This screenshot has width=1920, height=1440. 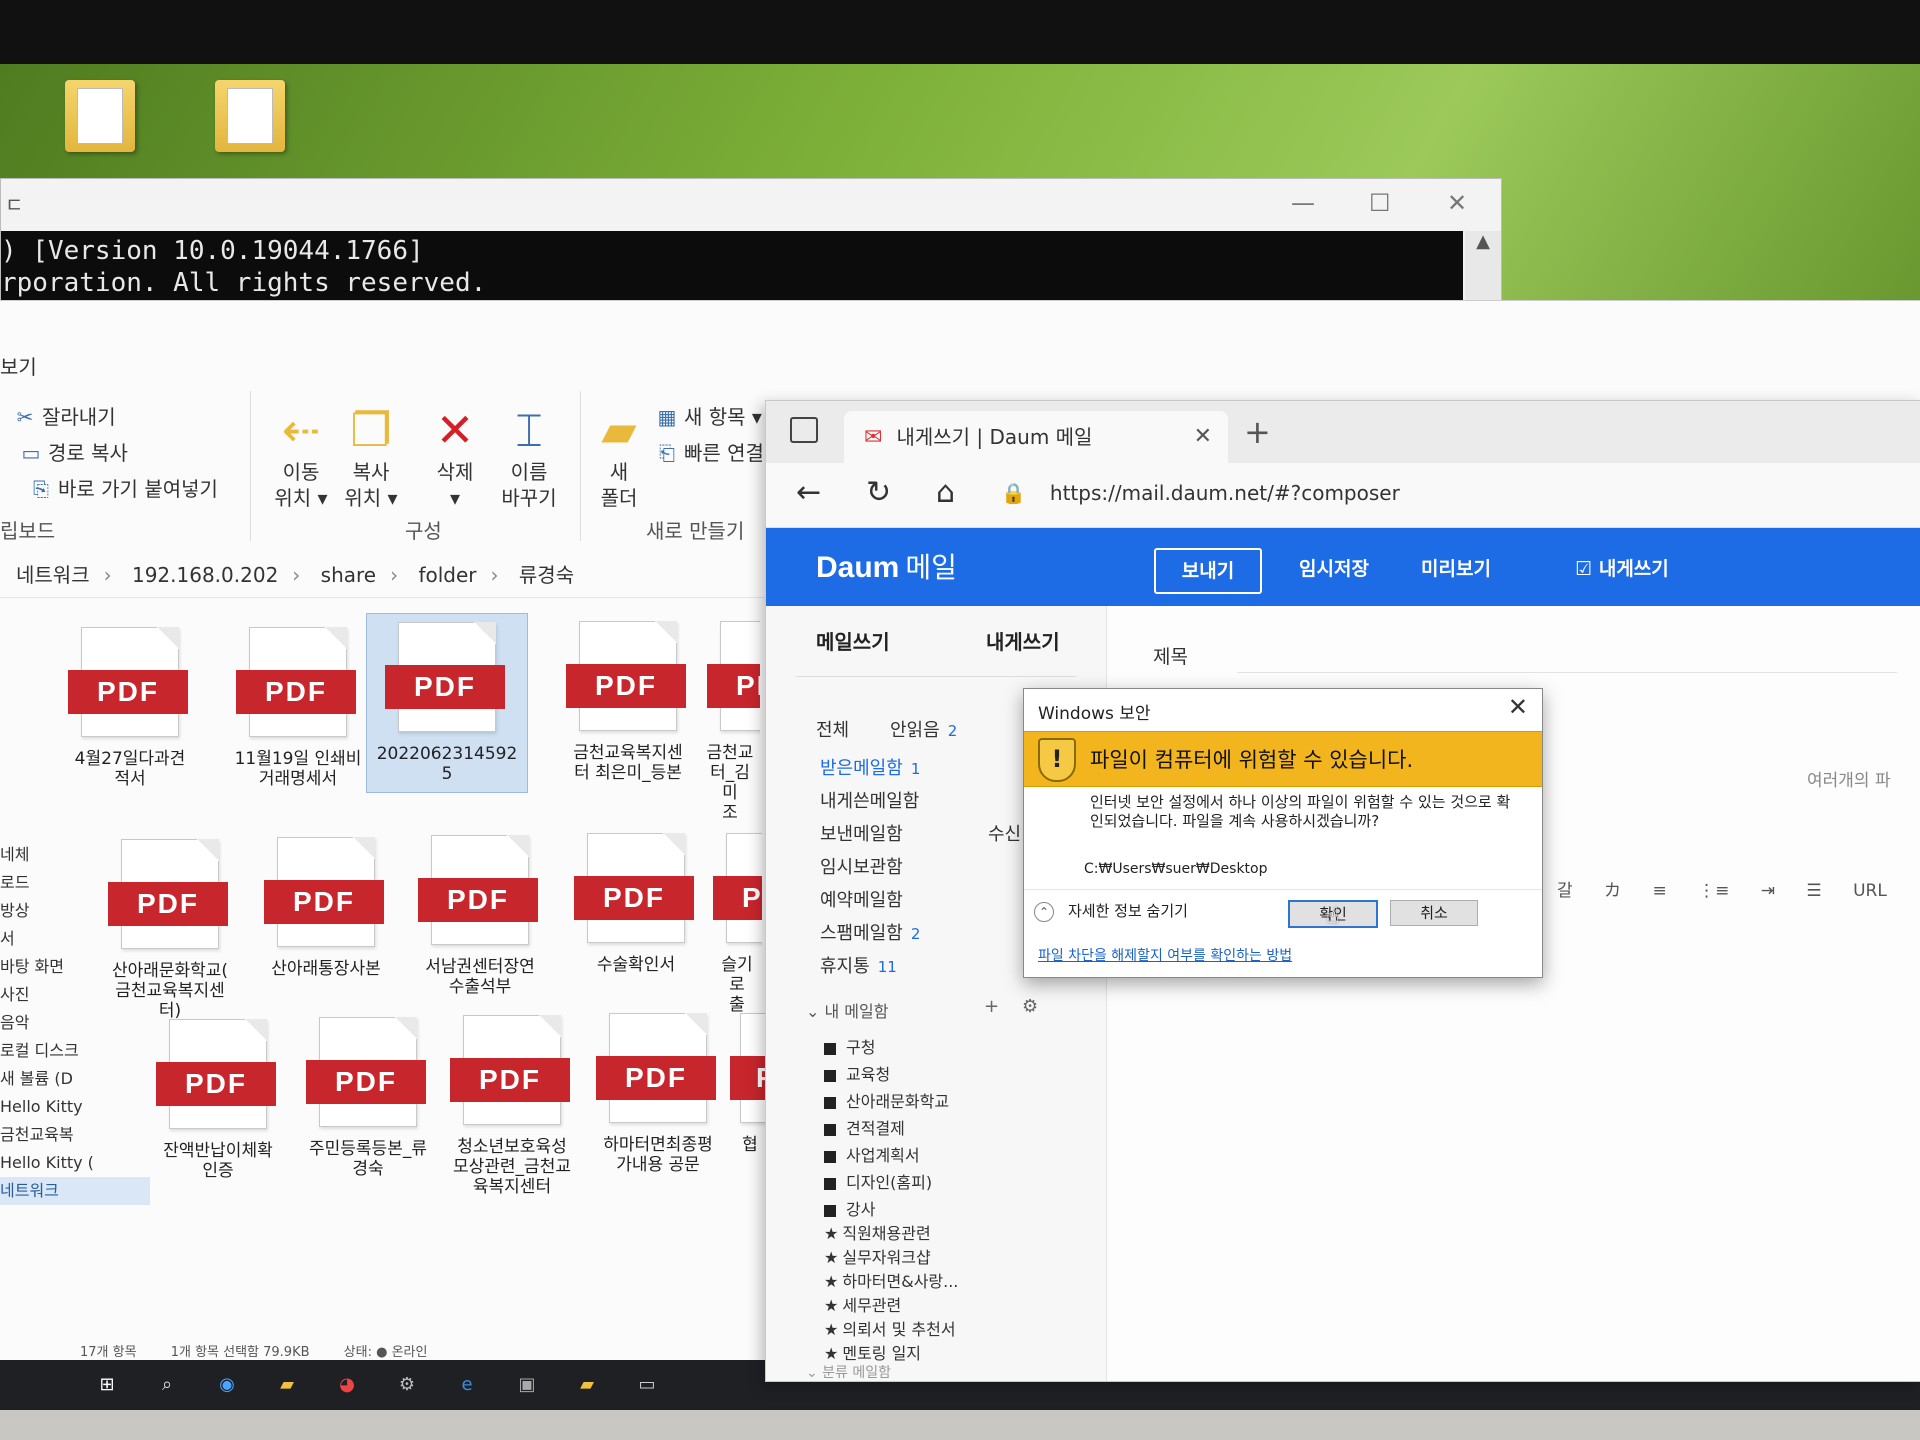 What do you see at coordinates (751, 203) in the screenshot?
I see `cmd-titlebar: ㄷ — ☐ ✕` at bounding box center [751, 203].